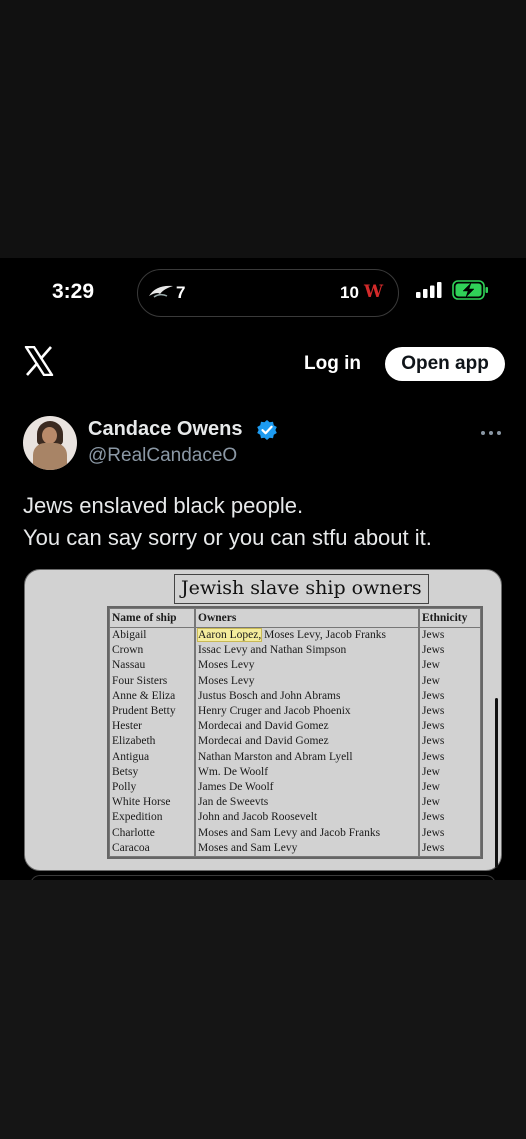  Describe the element at coordinates (50, 443) in the screenshot. I see `avatar` at that location.